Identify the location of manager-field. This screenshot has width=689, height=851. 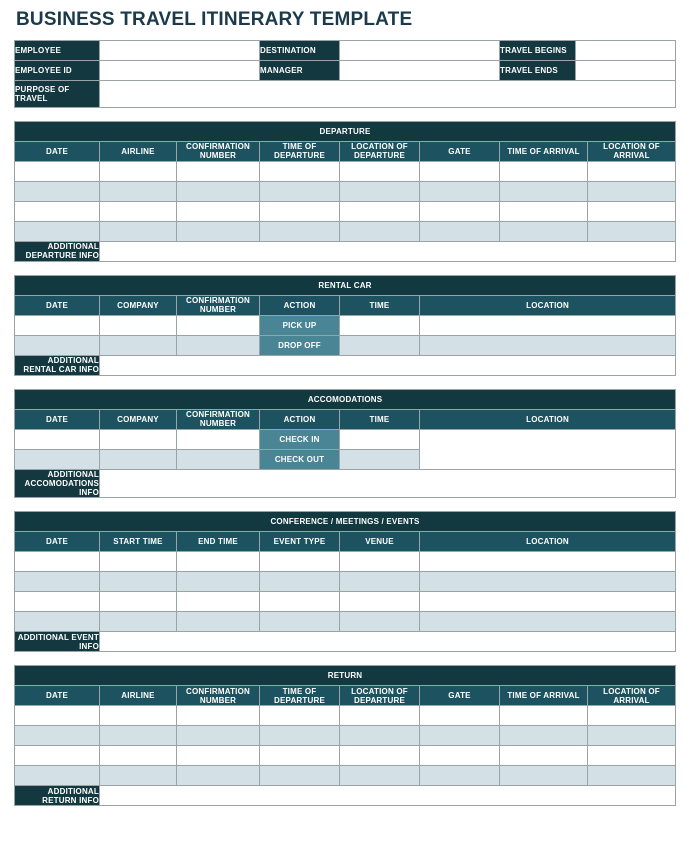
(419, 70).